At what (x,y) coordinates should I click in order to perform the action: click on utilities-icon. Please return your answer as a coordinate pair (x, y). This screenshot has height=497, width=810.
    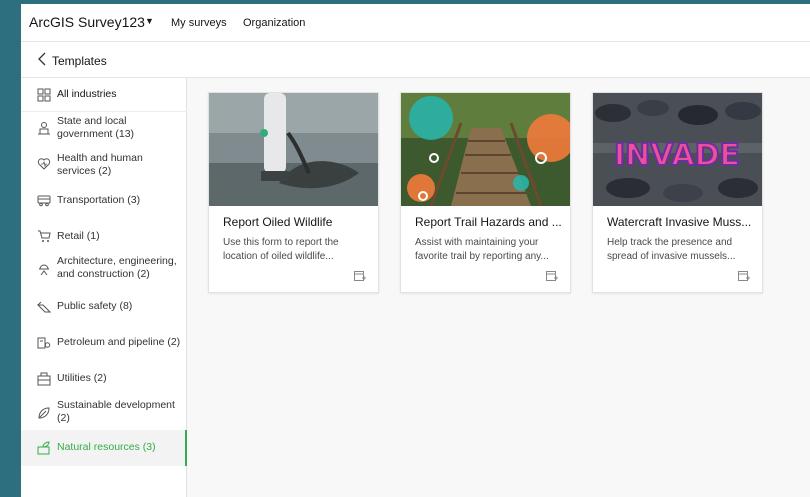
    Looking at the image, I should click on (44, 379).